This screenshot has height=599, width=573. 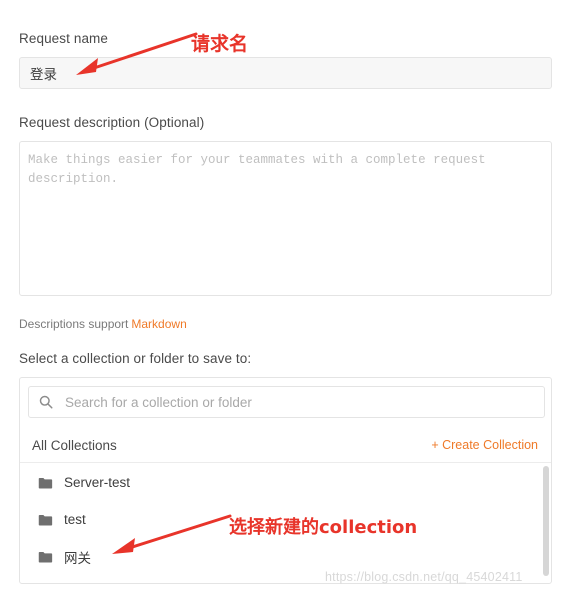 What do you see at coordinates (97, 482) in the screenshot?
I see `collection-item-label: Server-test` at bounding box center [97, 482].